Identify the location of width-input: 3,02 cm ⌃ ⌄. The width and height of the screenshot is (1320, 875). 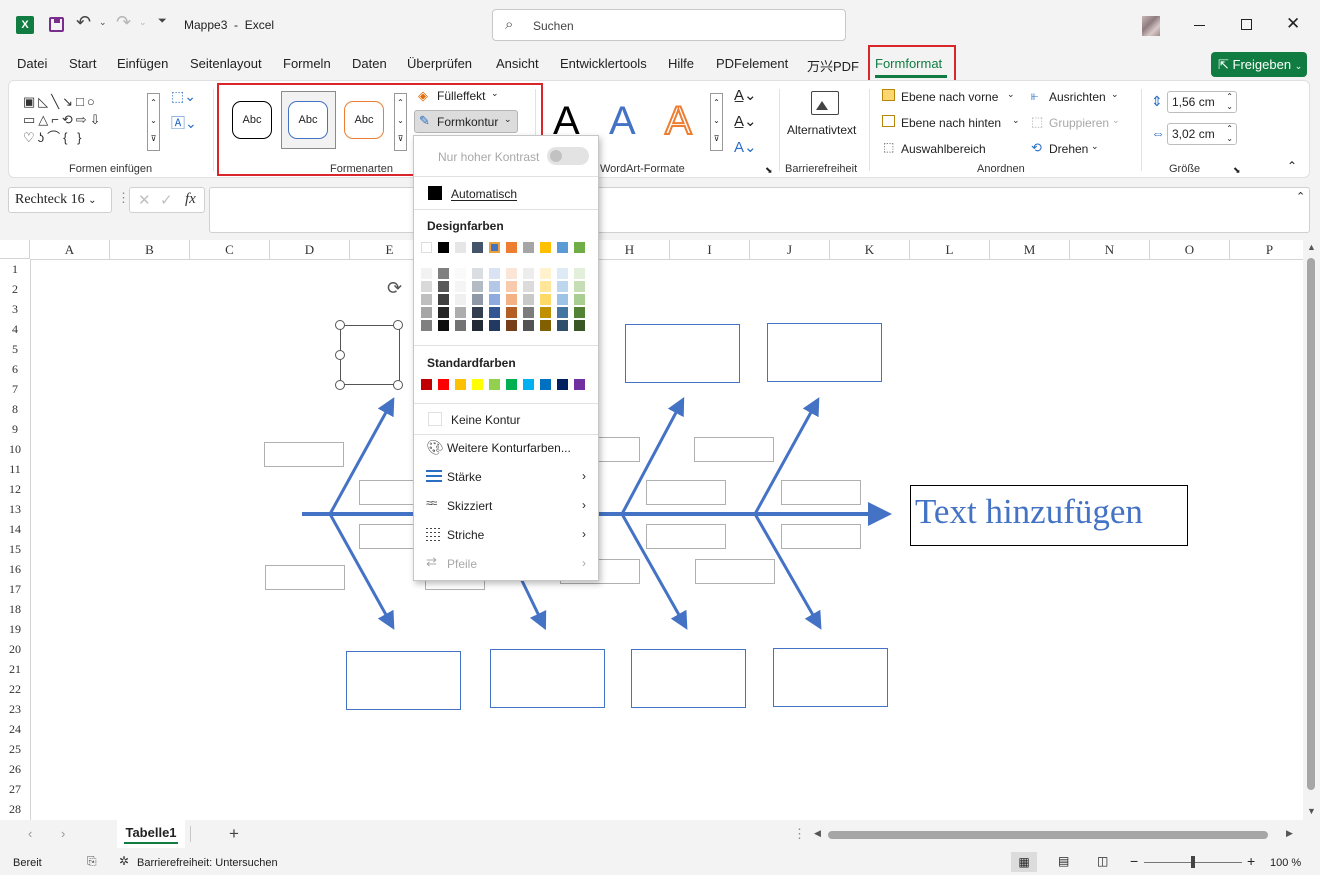
(1202, 134).